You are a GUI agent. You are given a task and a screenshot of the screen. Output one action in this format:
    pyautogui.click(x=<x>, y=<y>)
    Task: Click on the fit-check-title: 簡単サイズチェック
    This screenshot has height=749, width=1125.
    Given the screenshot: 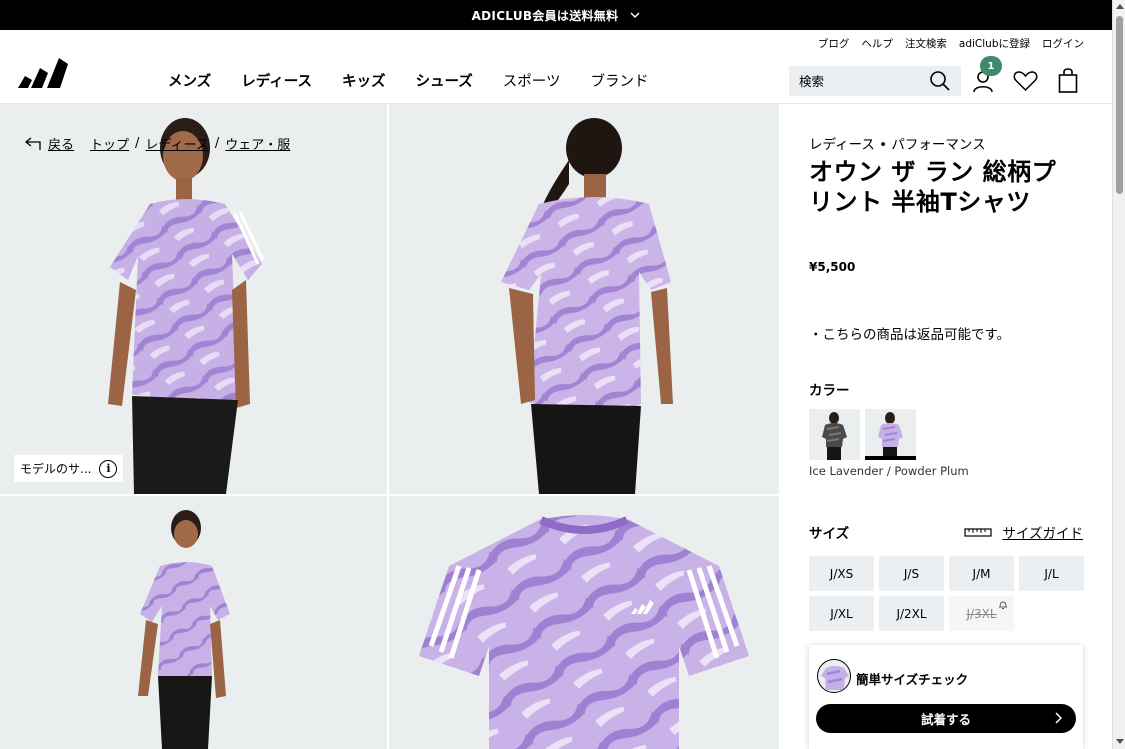 What is the action you would take?
    pyautogui.click(x=912, y=679)
    